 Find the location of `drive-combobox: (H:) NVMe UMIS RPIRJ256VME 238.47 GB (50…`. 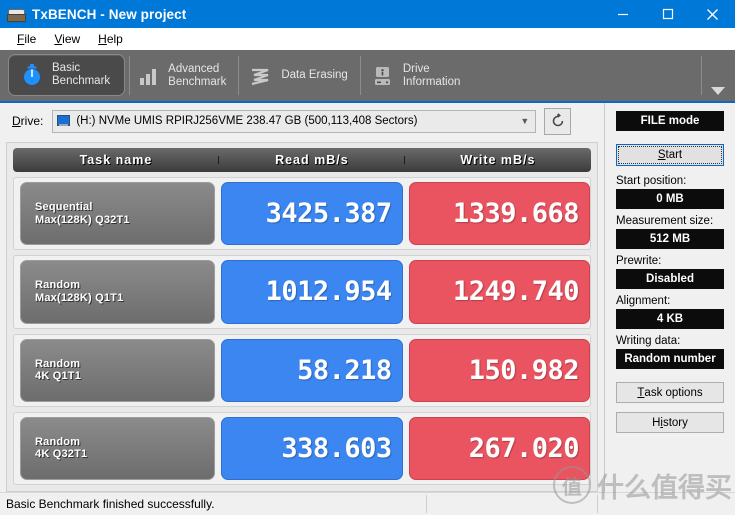

drive-combobox: (H:) NVMe UMIS RPIRJ256VME 238.47 GB (50… is located at coordinates (294, 121).